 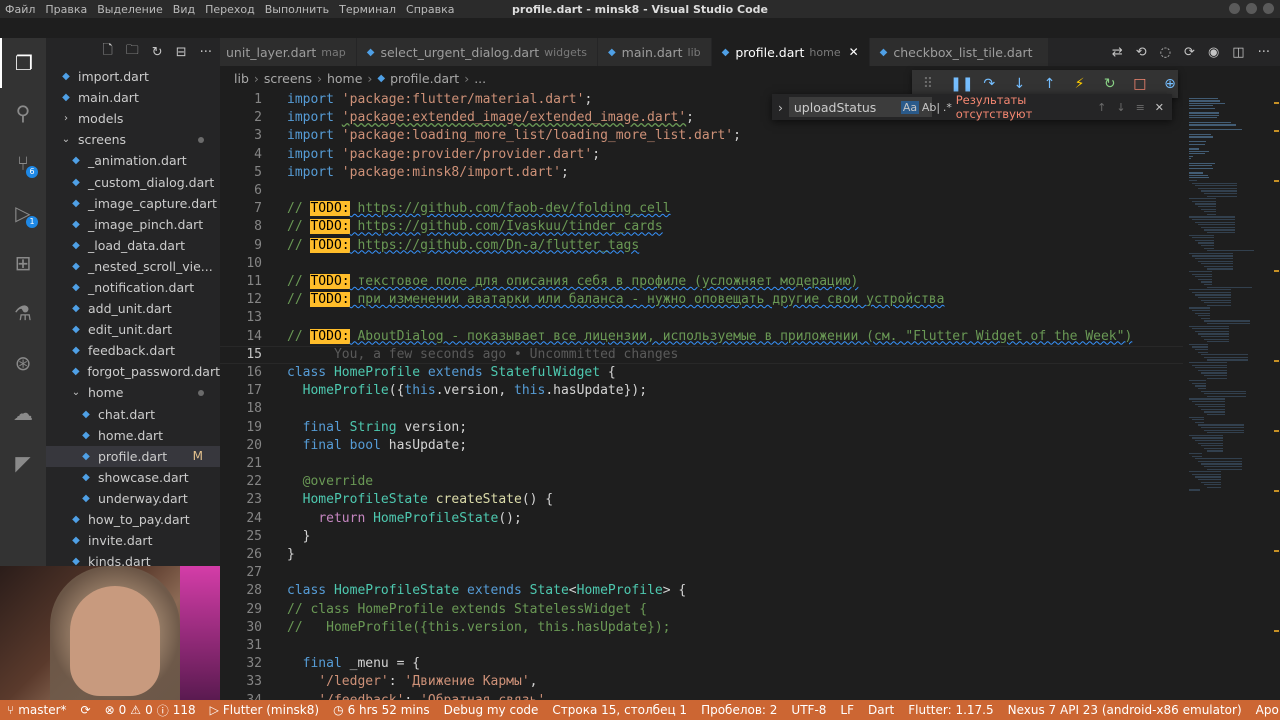 I want to click on tree-file: ◆ profile.dart M, so click(x=133, y=456).